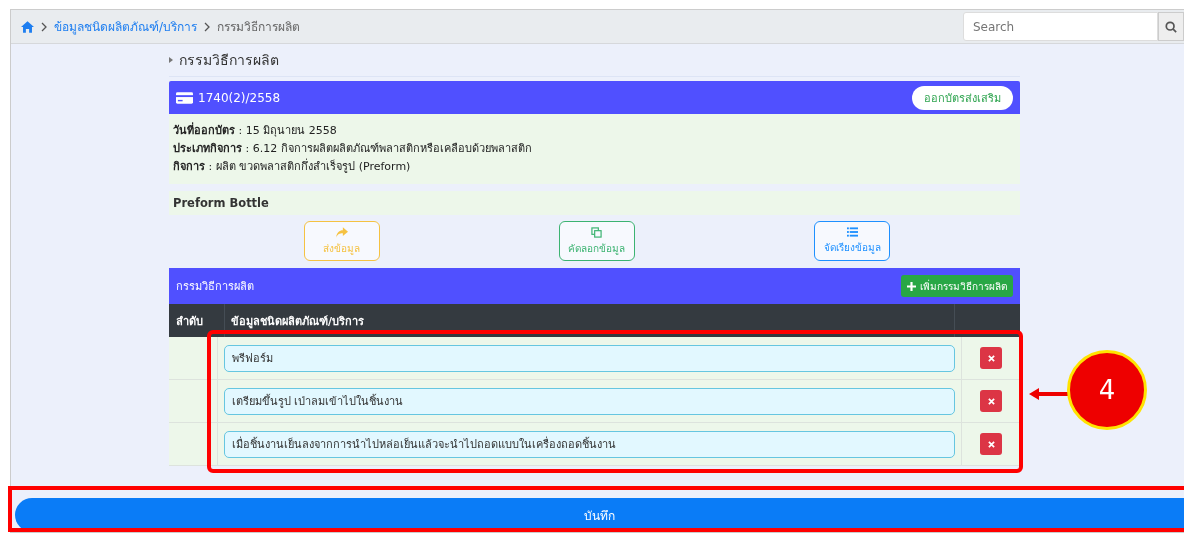 The height and width of the screenshot is (533, 1184). Describe the element at coordinates (215, 287) in the screenshot. I see `table-title: กรรมวิธีการผลิต` at that location.